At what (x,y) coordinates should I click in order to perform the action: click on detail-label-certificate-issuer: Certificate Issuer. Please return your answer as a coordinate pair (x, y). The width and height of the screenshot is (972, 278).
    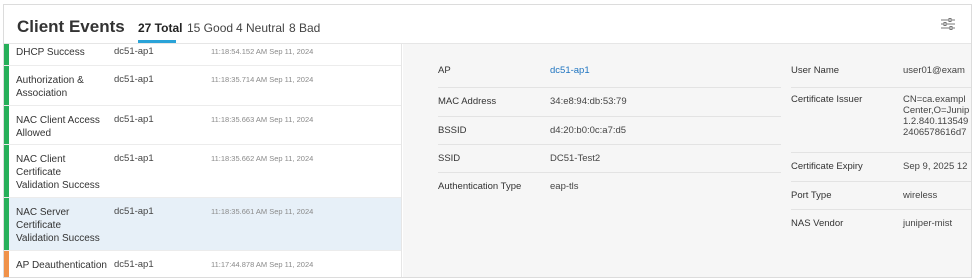
    Looking at the image, I should click on (827, 99).